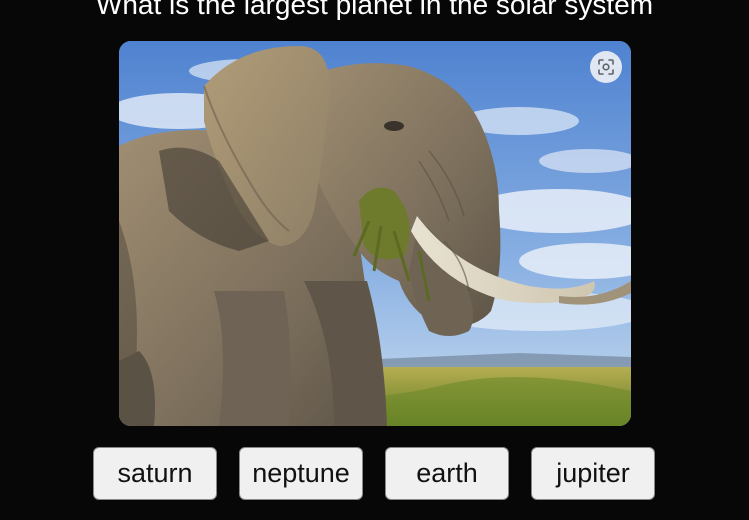  I want to click on answer-button-jupiter: jupiter, so click(593, 473).